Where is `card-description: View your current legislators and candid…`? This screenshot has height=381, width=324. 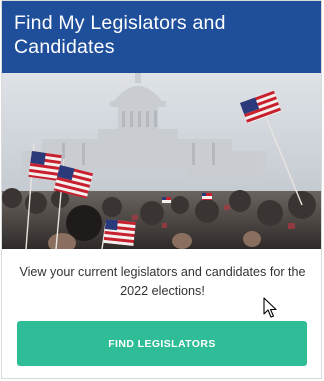 card-description: View your current legislators and candid… is located at coordinates (162, 281).